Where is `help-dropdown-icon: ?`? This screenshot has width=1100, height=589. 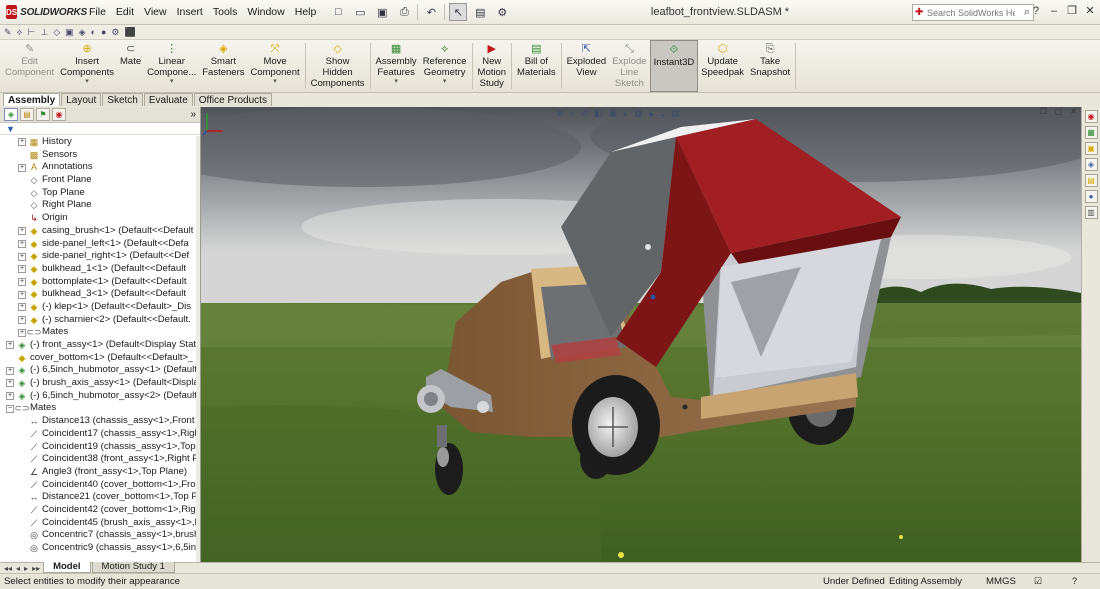
help-dropdown-icon: ? is located at coordinates (1036, 11).